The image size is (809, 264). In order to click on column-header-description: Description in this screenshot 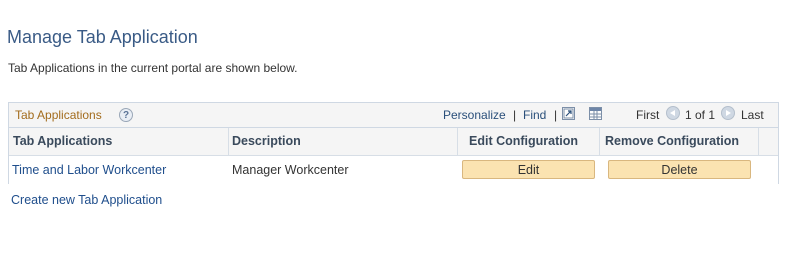, I will do `click(266, 141)`.